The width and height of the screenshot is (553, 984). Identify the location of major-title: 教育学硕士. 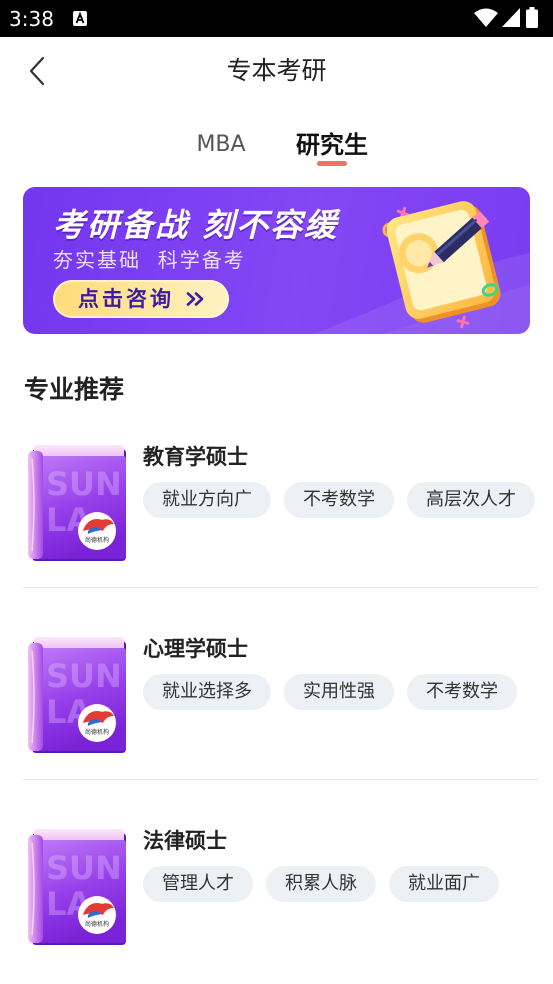
(195, 457).